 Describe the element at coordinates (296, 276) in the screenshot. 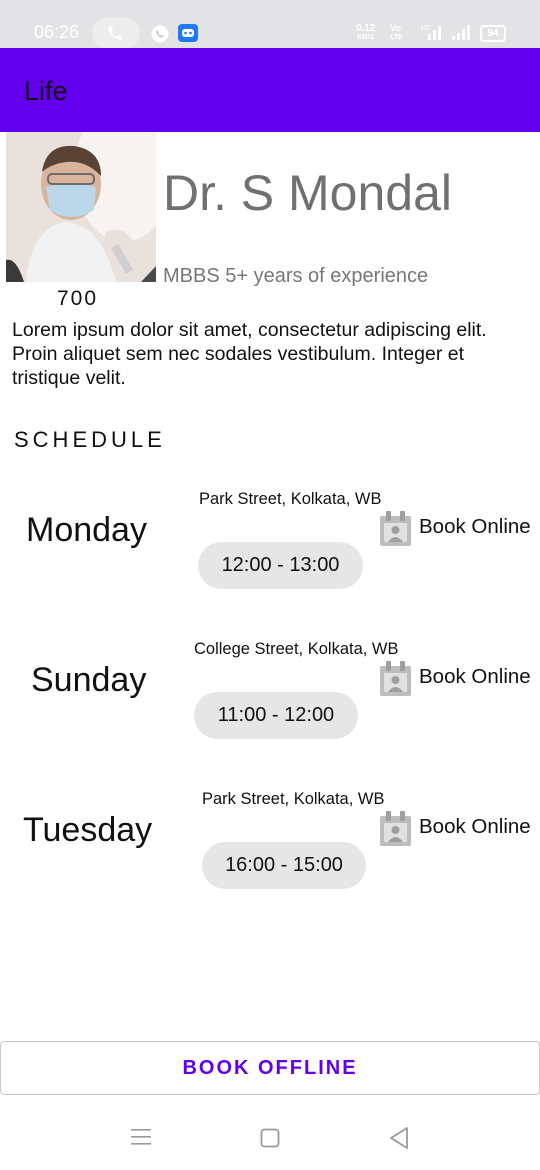

I see `doctor-qualification: MBBS 5+ years of experience` at that location.